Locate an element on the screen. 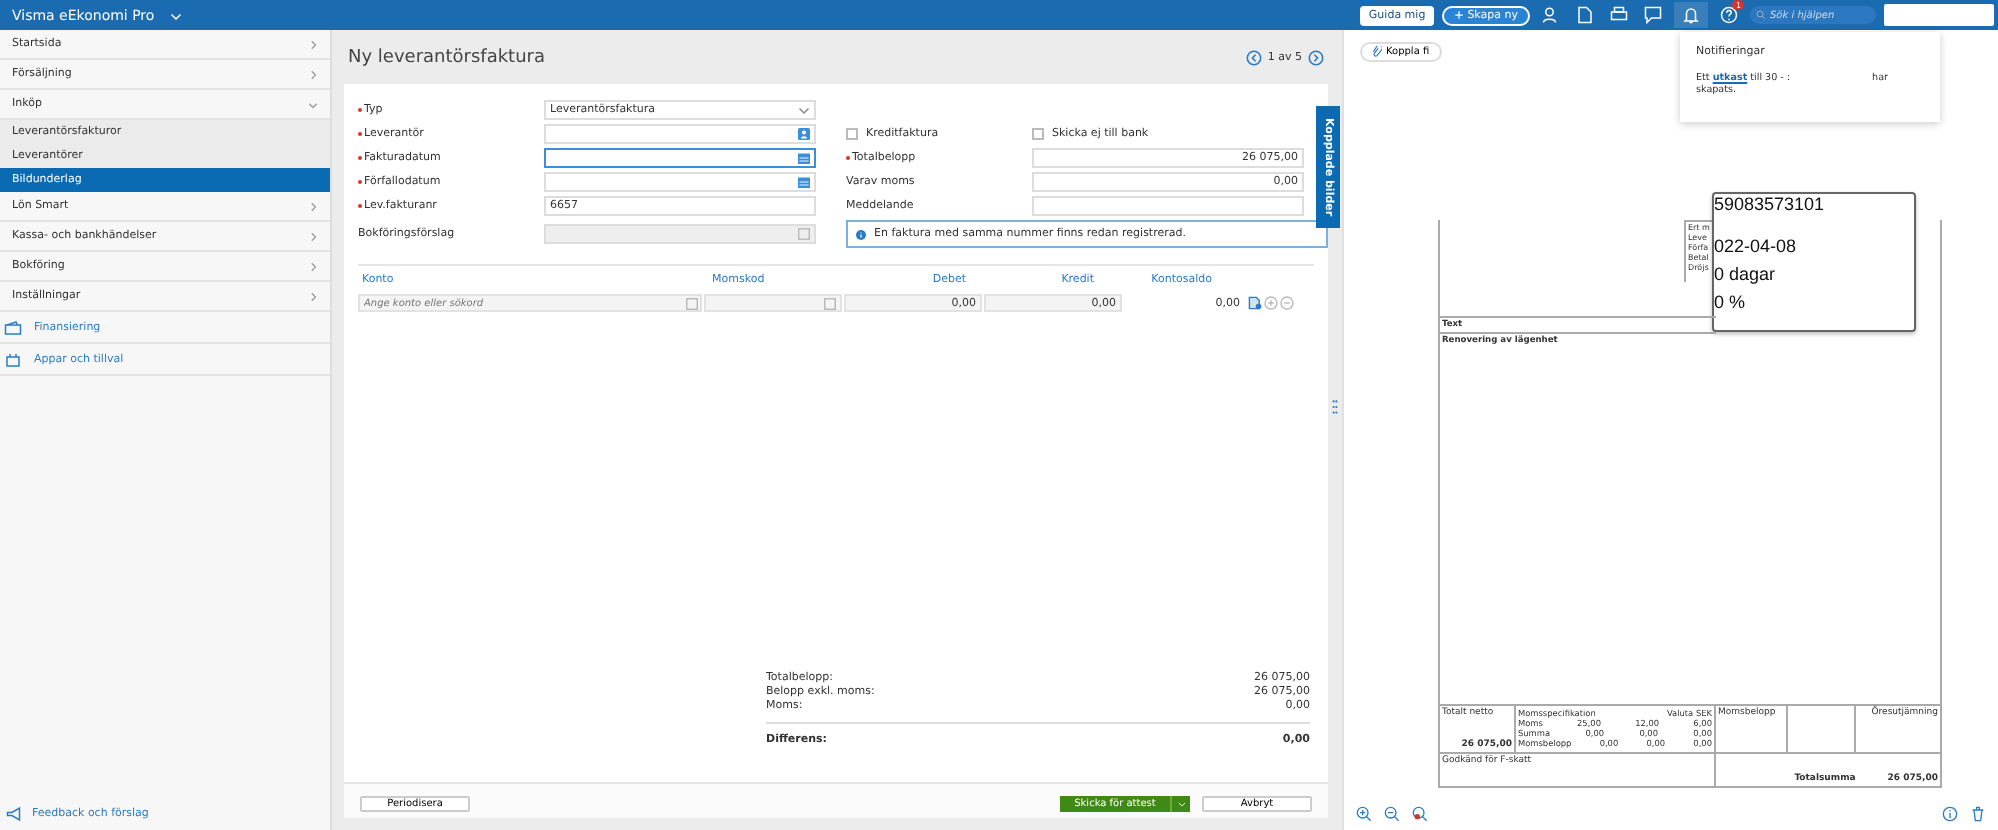  document-add-icon is located at coordinates (1255, 303).